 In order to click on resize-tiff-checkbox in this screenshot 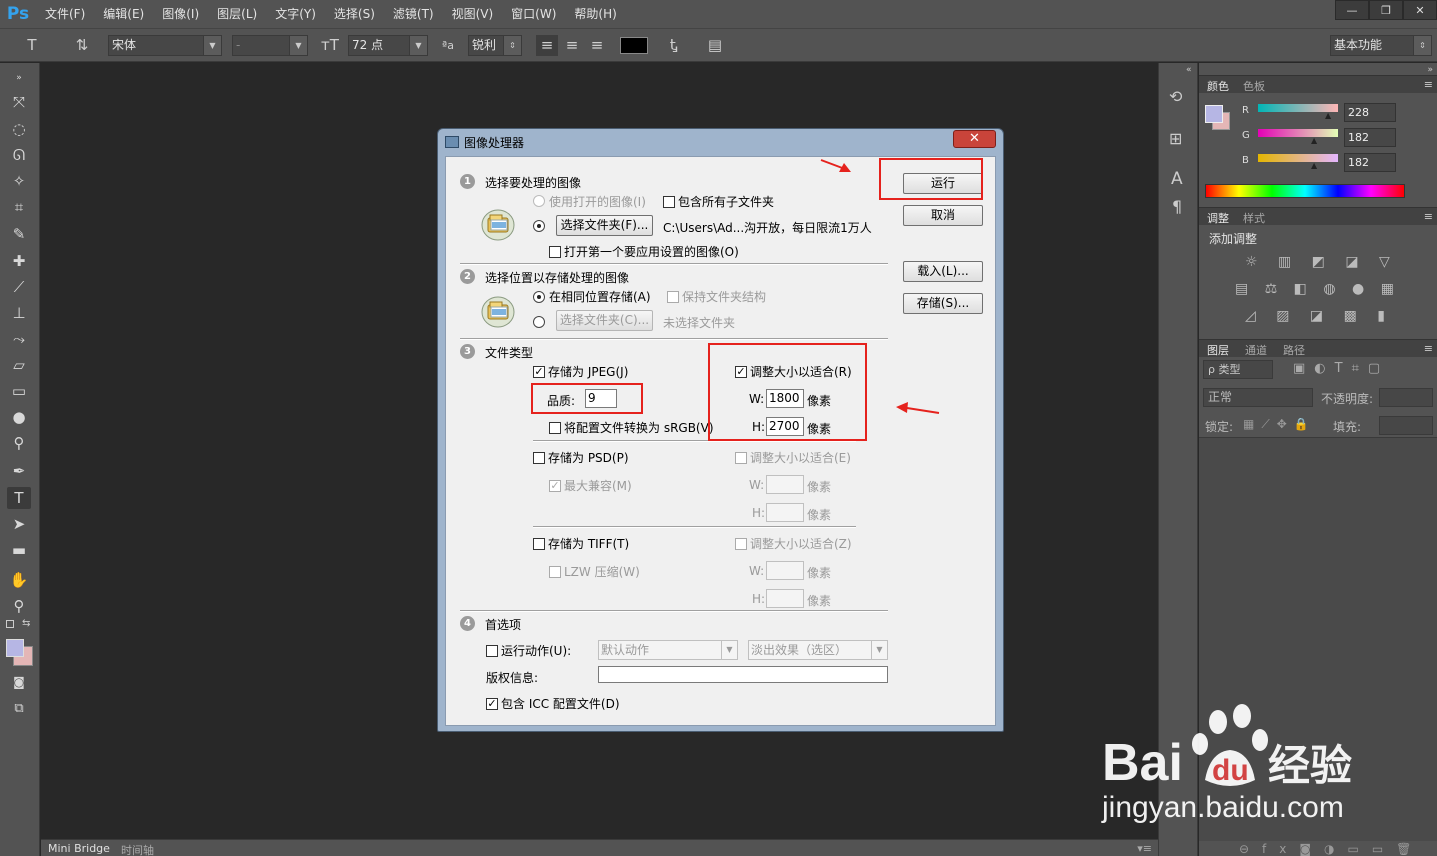, I will do `click(741, 544)`.